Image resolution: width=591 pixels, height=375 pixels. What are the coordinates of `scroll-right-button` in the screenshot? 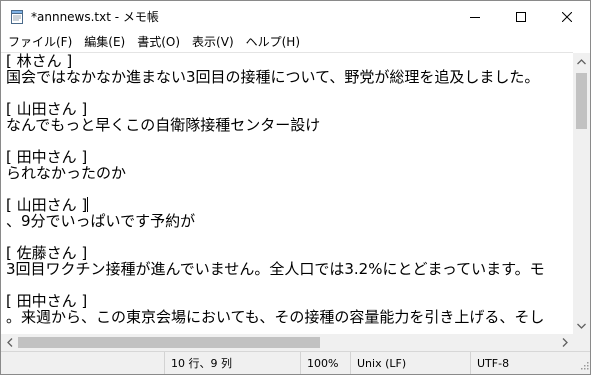 It's located at (564, 342).